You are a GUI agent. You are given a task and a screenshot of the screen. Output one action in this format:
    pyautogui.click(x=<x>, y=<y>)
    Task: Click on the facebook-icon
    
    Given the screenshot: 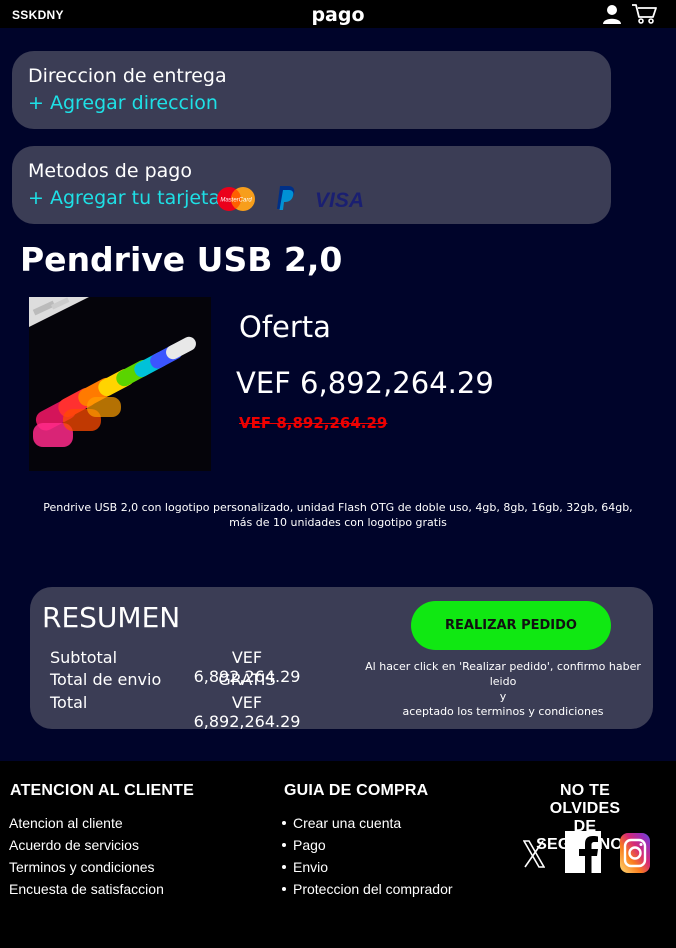 What is the action you would take?
    pyautogui.click(x=583, y=852)
    